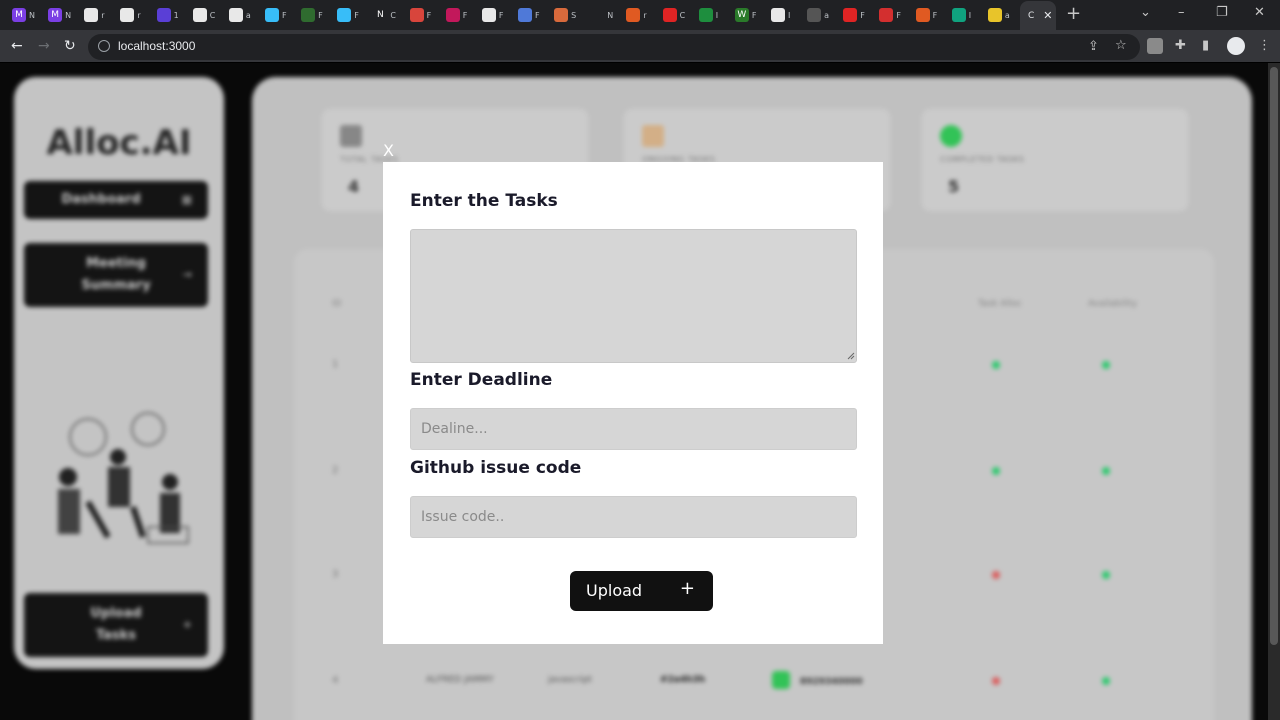 The image size is (1280, 720). I want to click on reload-icon: ↻, so click(70, 46).